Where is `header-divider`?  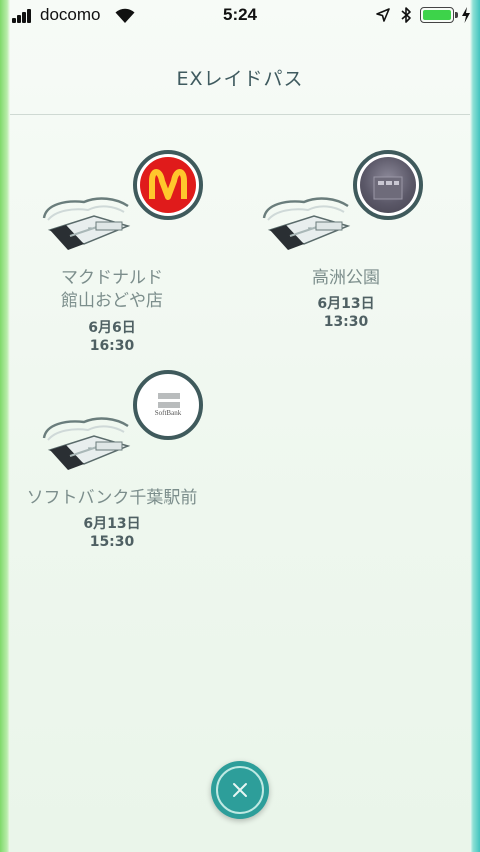 header-divider is located at coordinates (240, 114).